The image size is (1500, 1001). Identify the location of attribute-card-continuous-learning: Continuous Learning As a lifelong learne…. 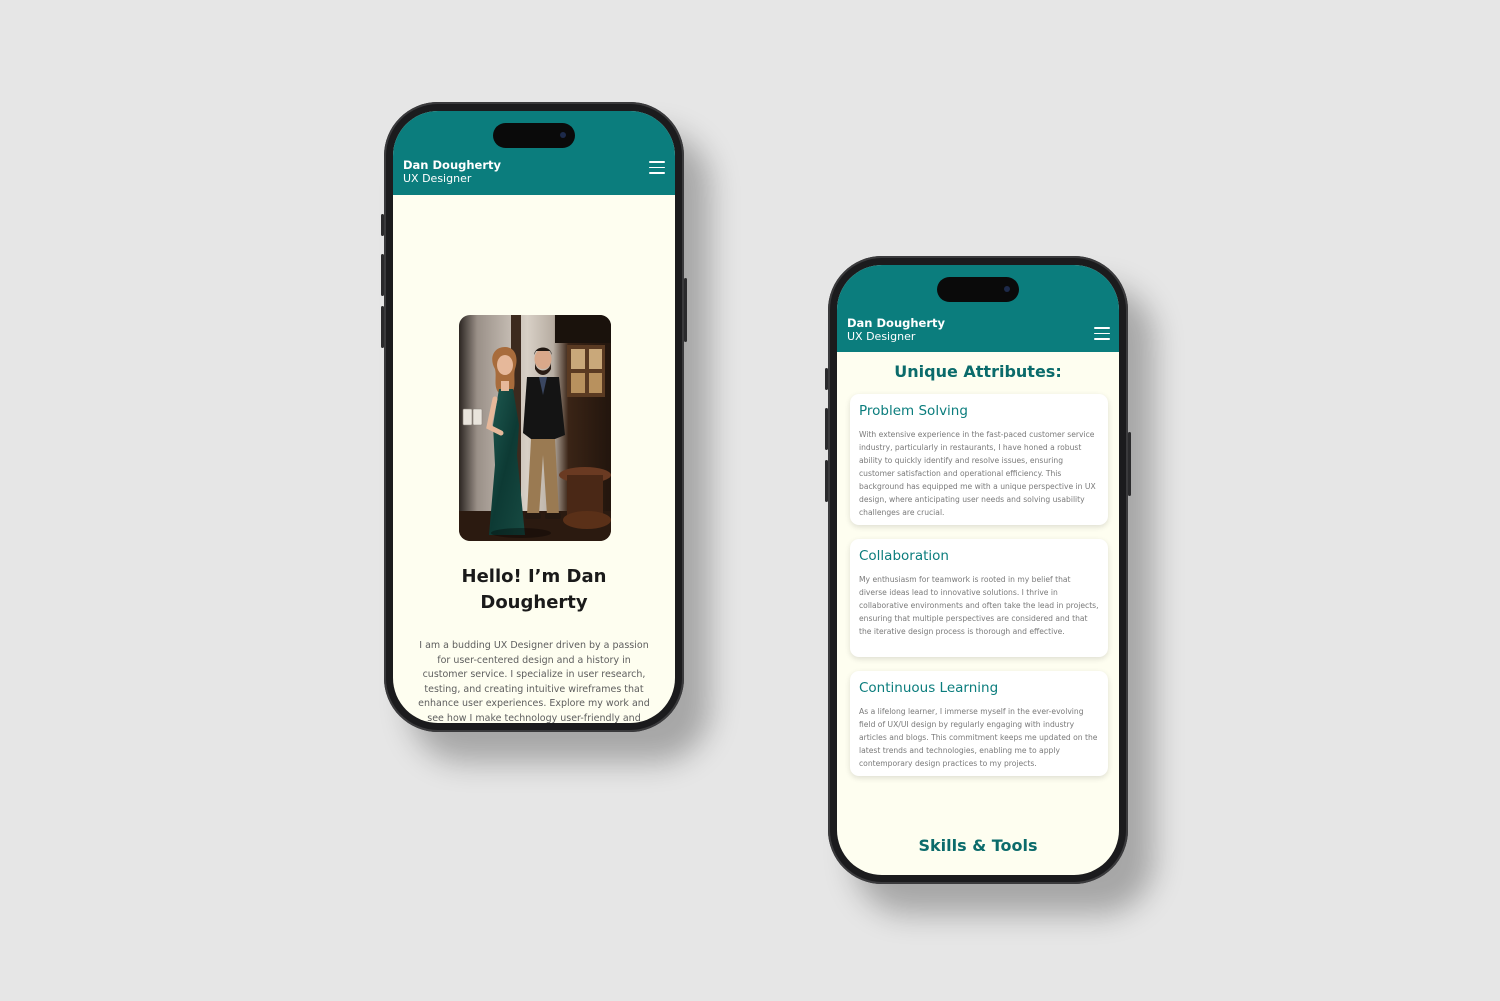
(979, 723).